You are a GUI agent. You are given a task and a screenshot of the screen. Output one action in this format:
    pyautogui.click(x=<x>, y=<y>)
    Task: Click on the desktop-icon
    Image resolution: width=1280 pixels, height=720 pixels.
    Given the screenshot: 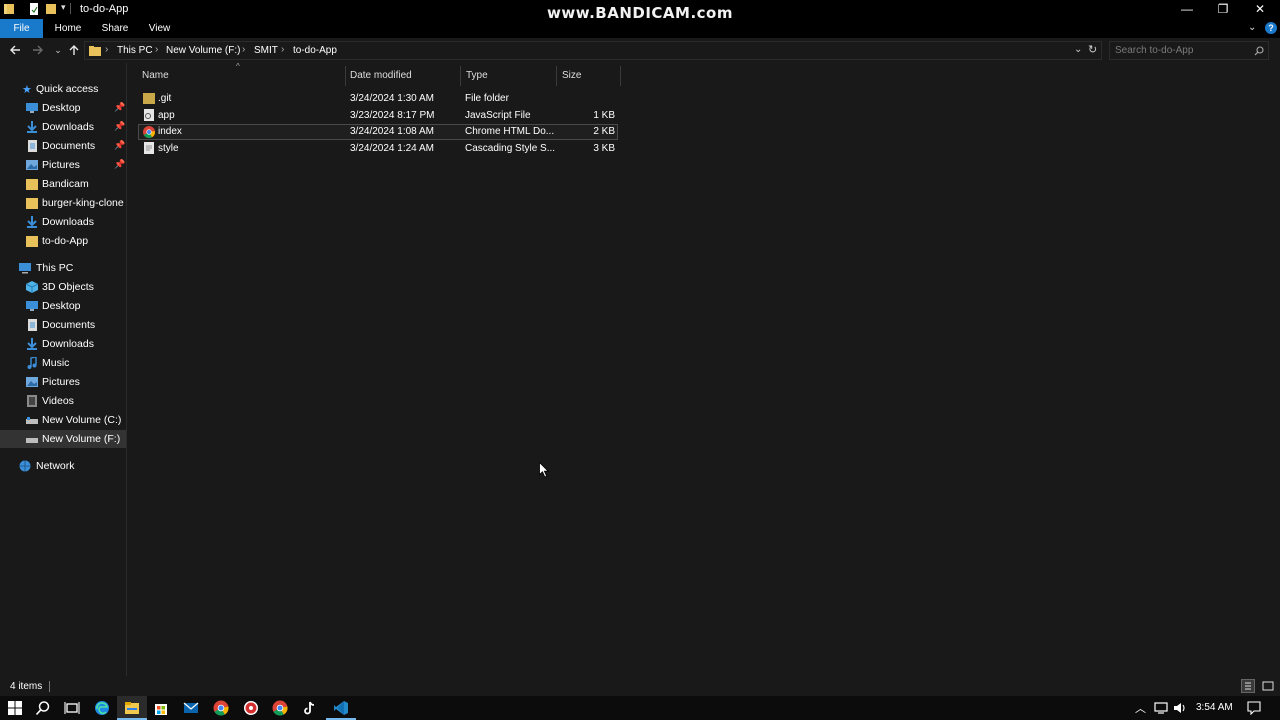 What is the action you would take?
    pyautogui.click(x=32, y=108)
    